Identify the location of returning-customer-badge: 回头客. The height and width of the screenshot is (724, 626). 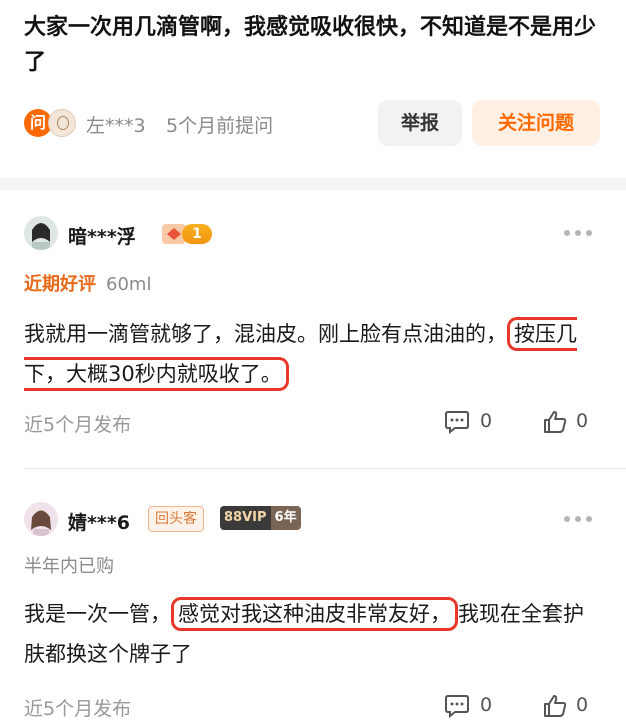
(176, 519).